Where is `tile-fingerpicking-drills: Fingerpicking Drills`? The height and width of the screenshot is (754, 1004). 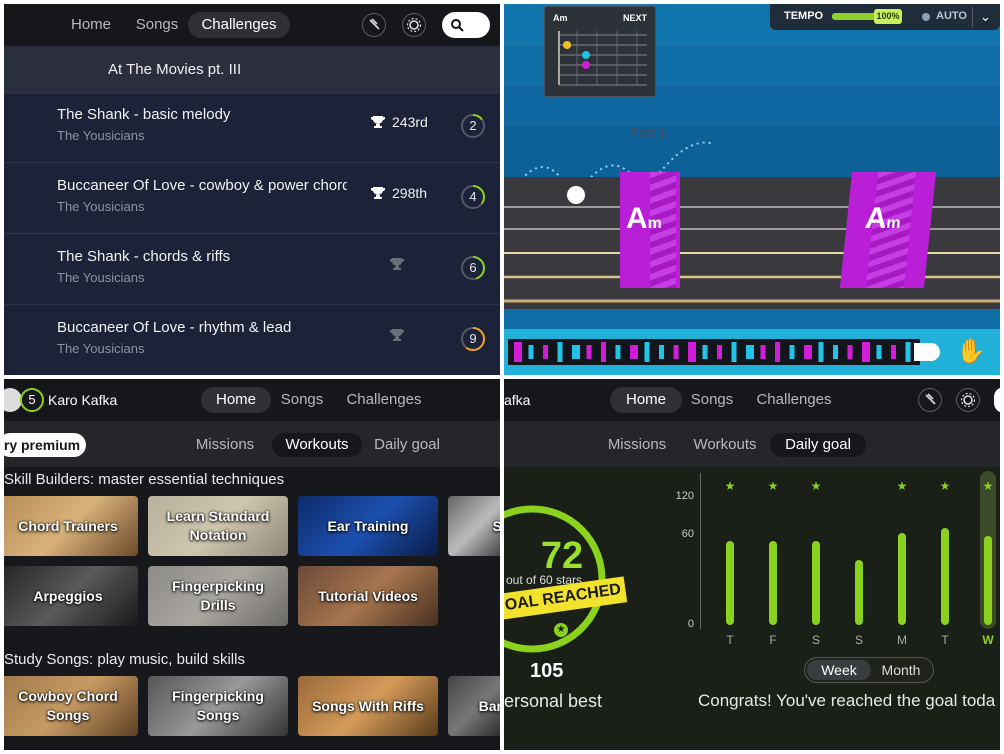
tile-fingerpicking-drills: Fingerpicking Drills is located at coordinates (218, 596).